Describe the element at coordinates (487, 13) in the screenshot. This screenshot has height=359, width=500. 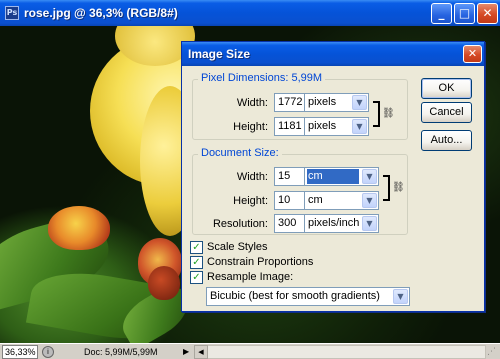
I see `close-button: ✕` at that location.